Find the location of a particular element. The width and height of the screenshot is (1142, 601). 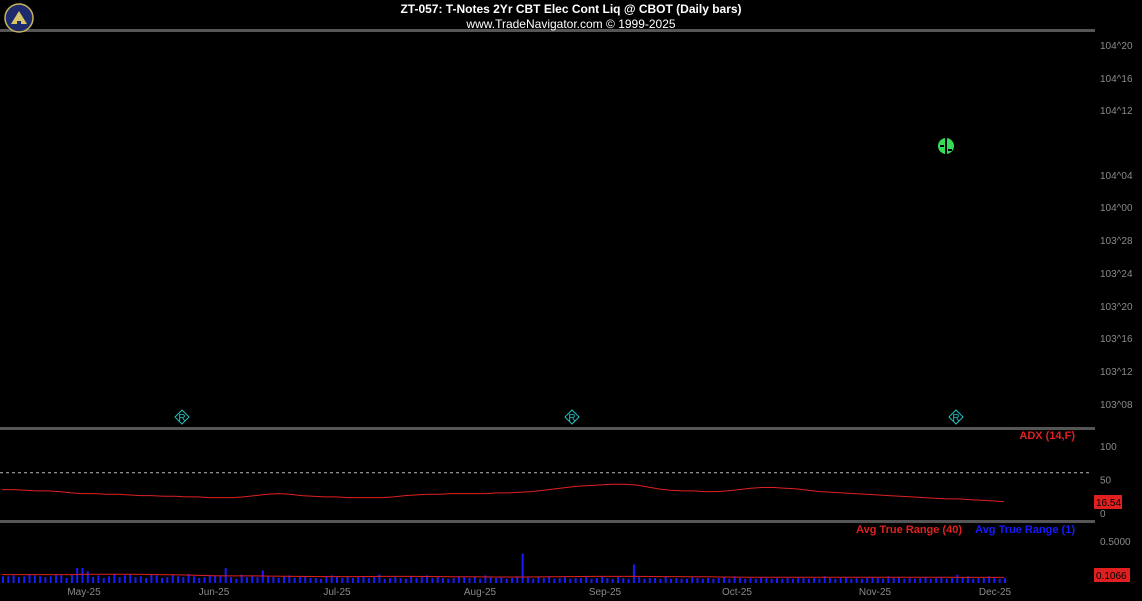

price-tick-label: 104^20 is located at coordinates (1116, 46).